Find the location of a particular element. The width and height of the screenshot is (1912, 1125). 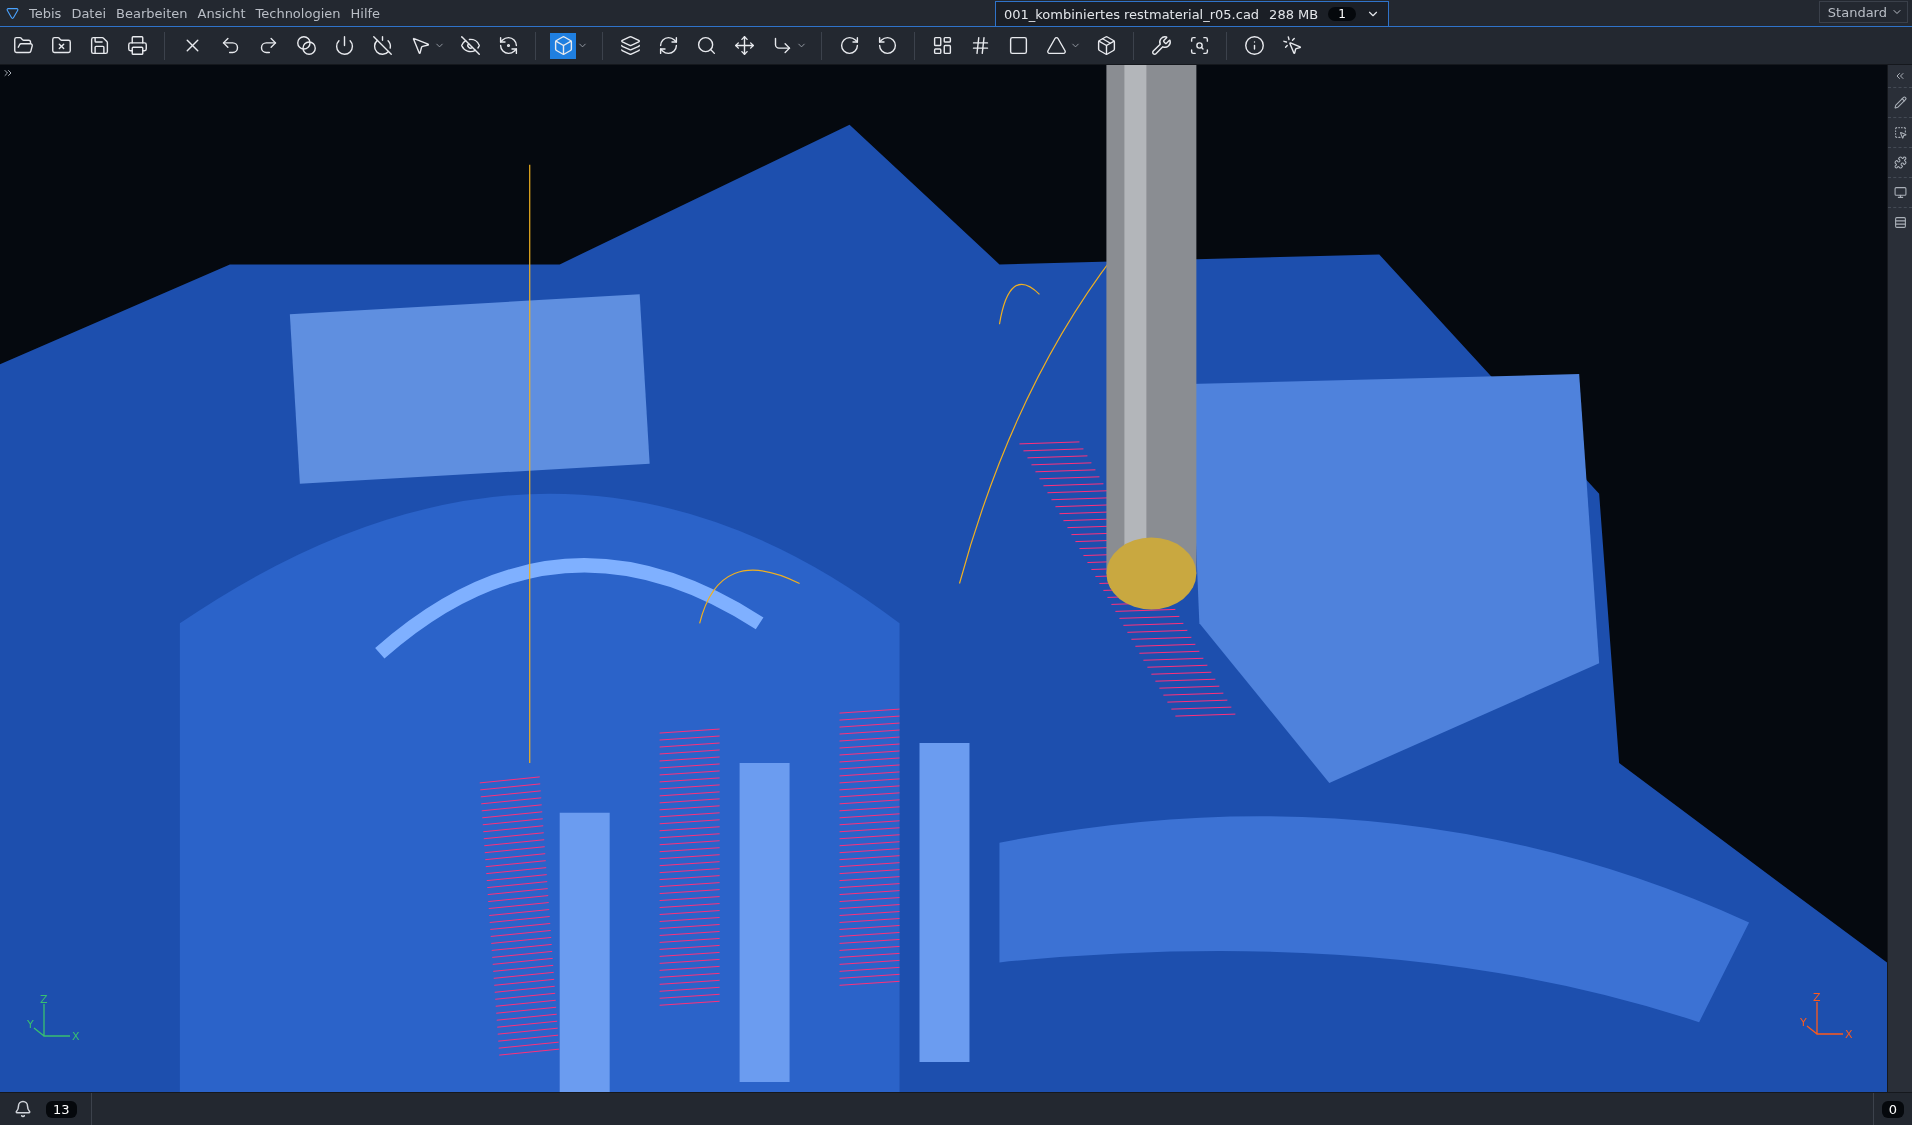

eye-off-icon is located at coordinates (470, 45).